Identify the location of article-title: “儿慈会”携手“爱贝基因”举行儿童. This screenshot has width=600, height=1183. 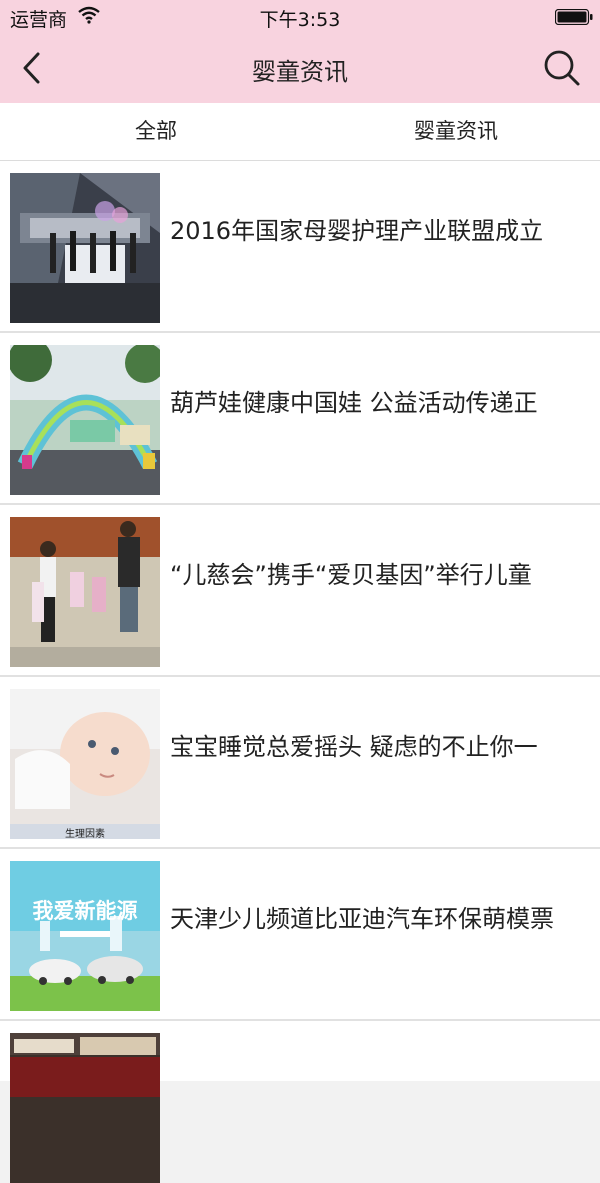
(351, 575).